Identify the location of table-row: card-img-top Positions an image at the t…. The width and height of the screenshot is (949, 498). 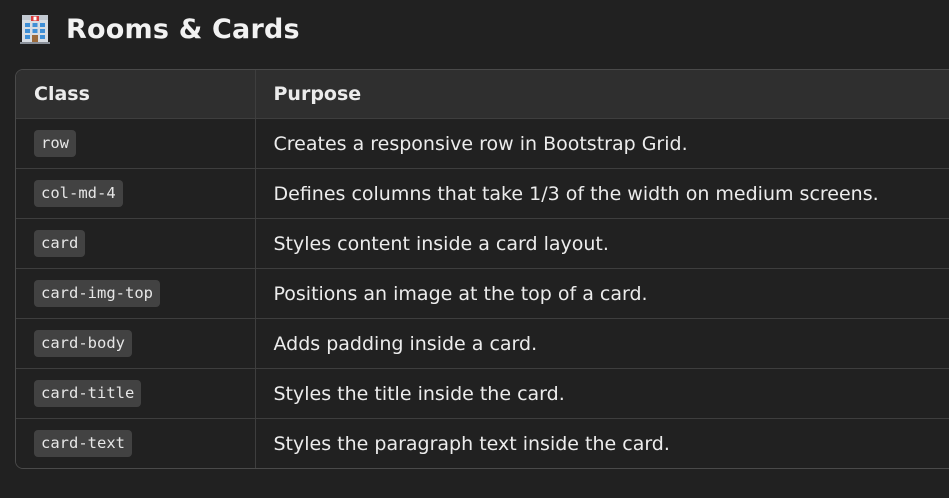
(482, 293).